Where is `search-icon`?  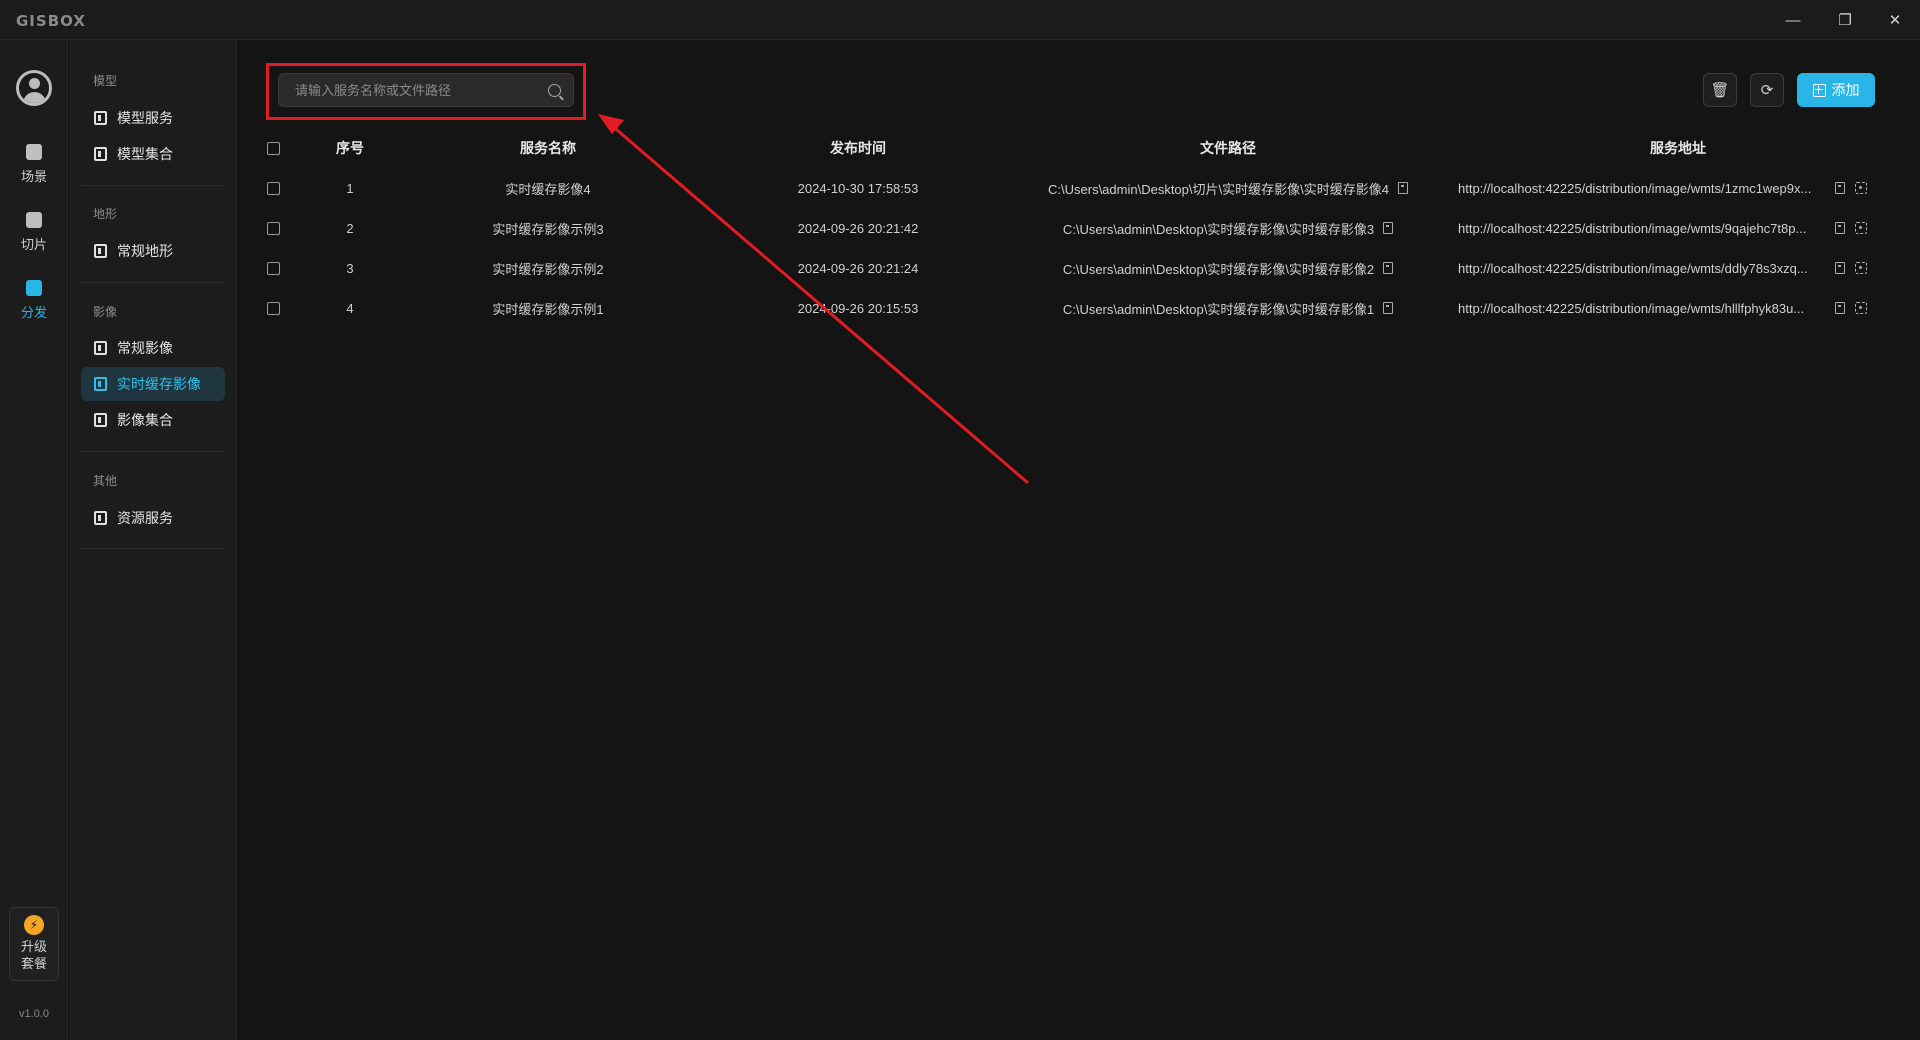 search-icon is located at coordinates (554, 90).